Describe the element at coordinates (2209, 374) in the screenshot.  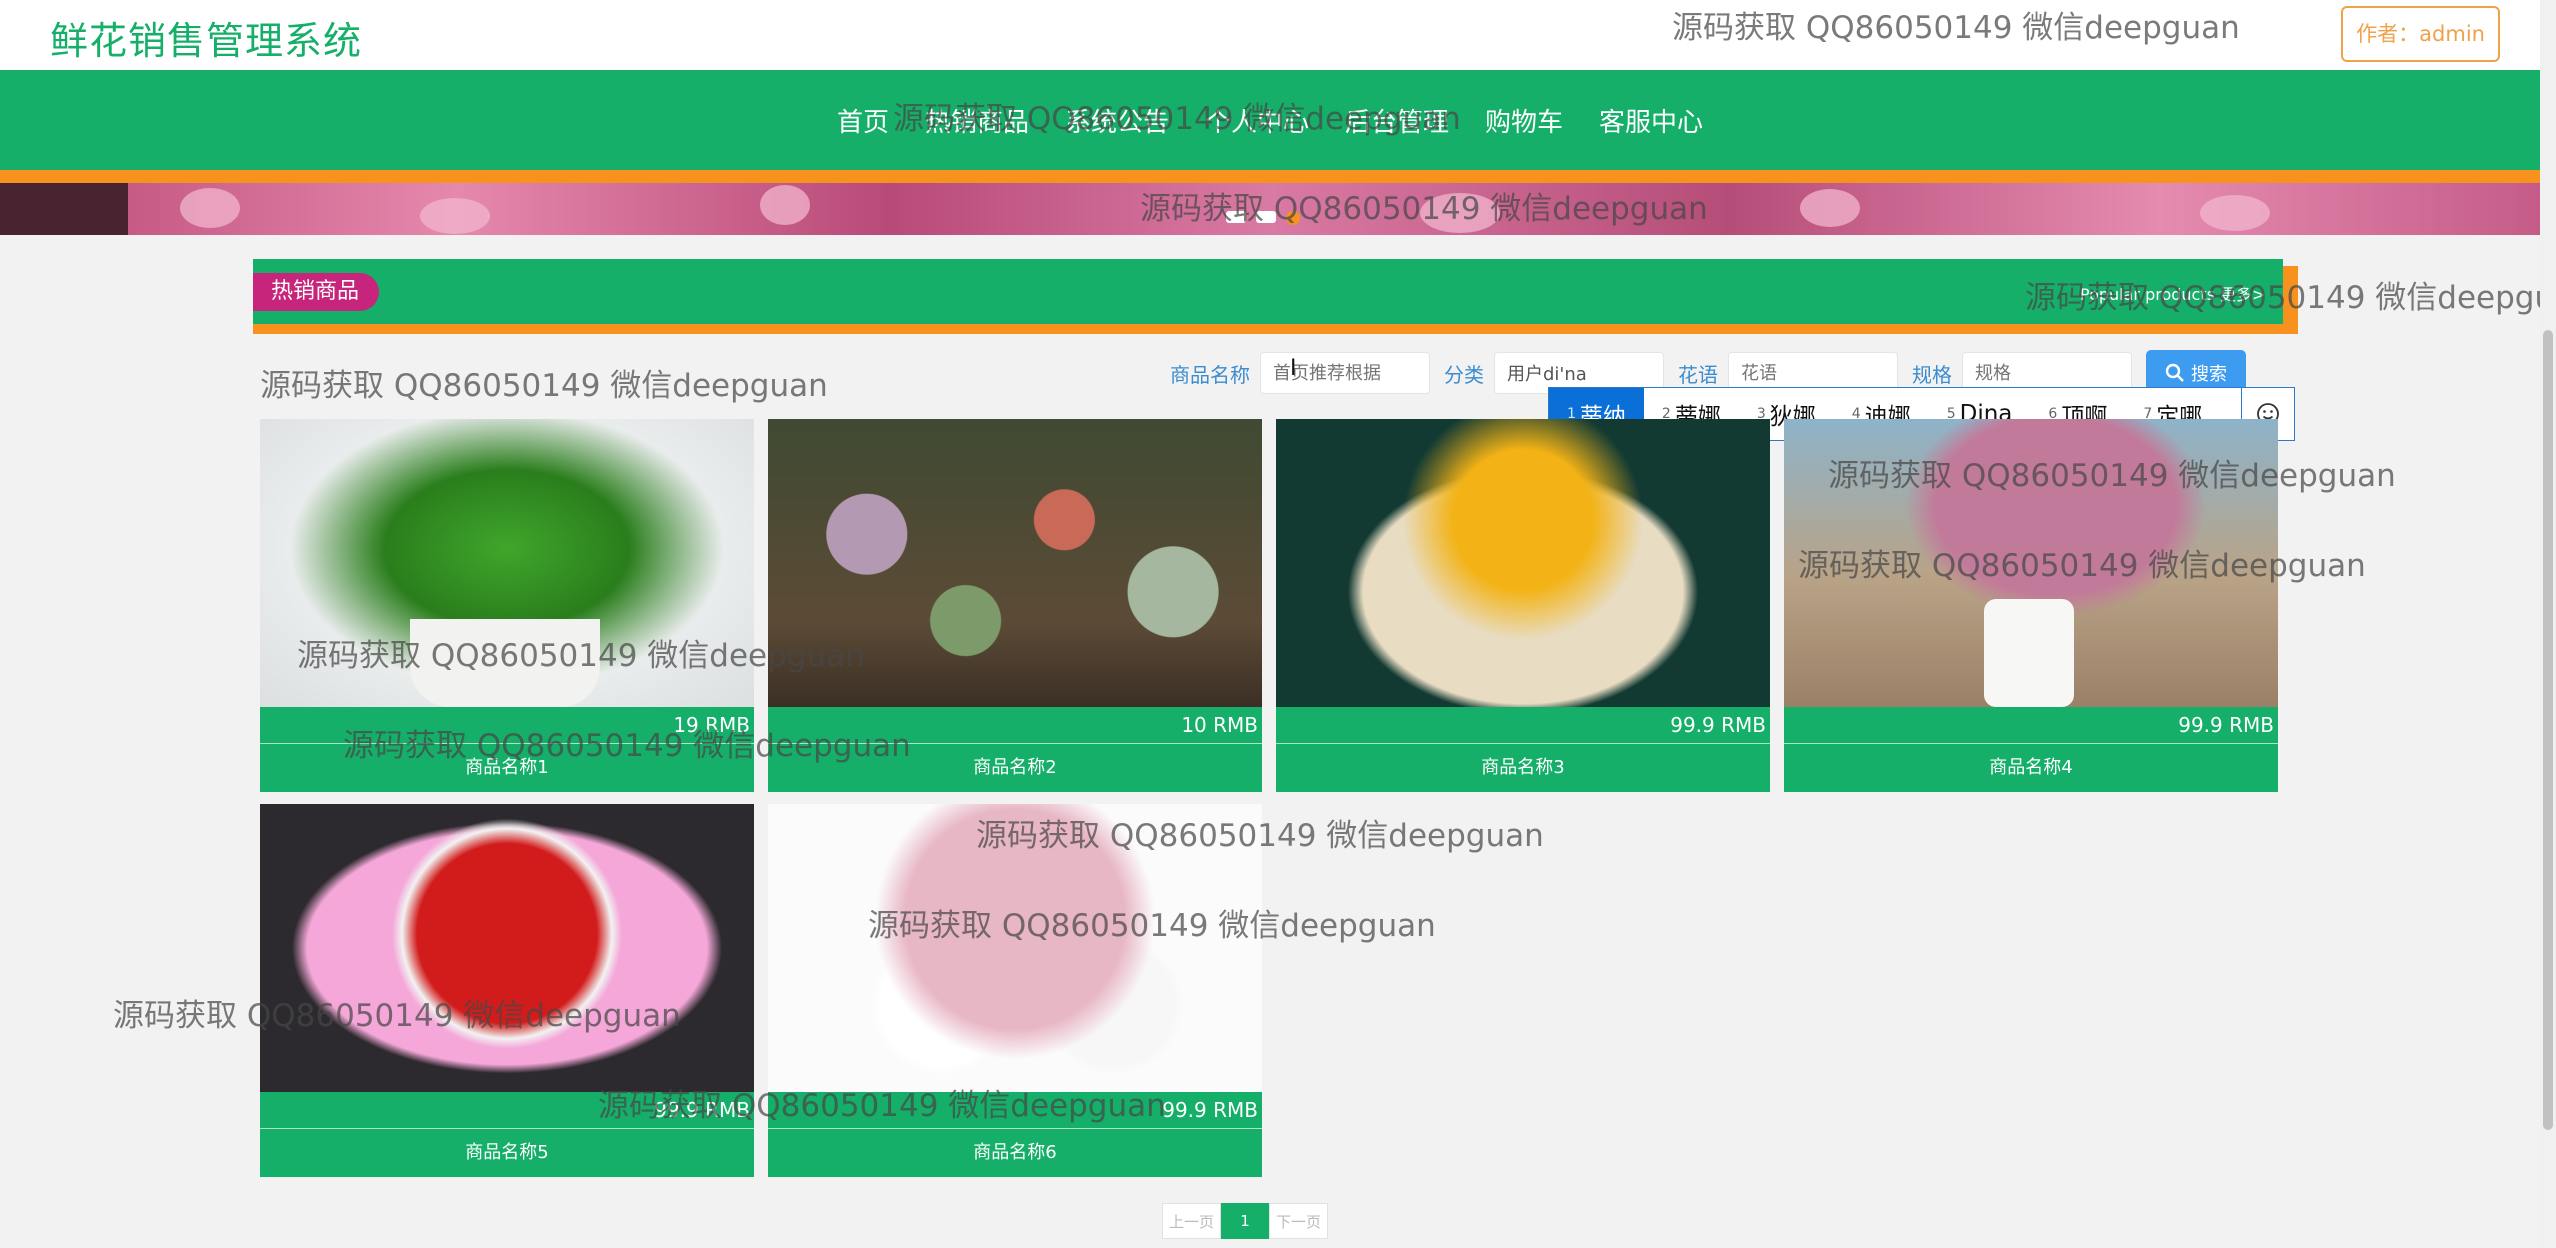
I see `search-button-label: 搜索` at that location.